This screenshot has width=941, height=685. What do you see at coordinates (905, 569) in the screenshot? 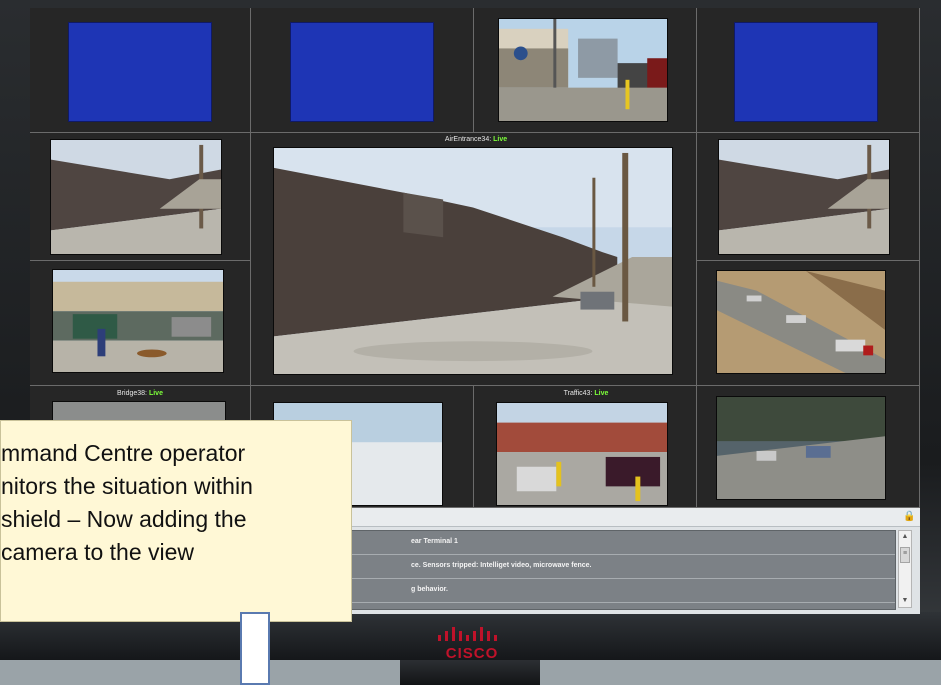
I see `event-scrollbar: ▲ ≡ ▼` at bounding box center [905, 569].